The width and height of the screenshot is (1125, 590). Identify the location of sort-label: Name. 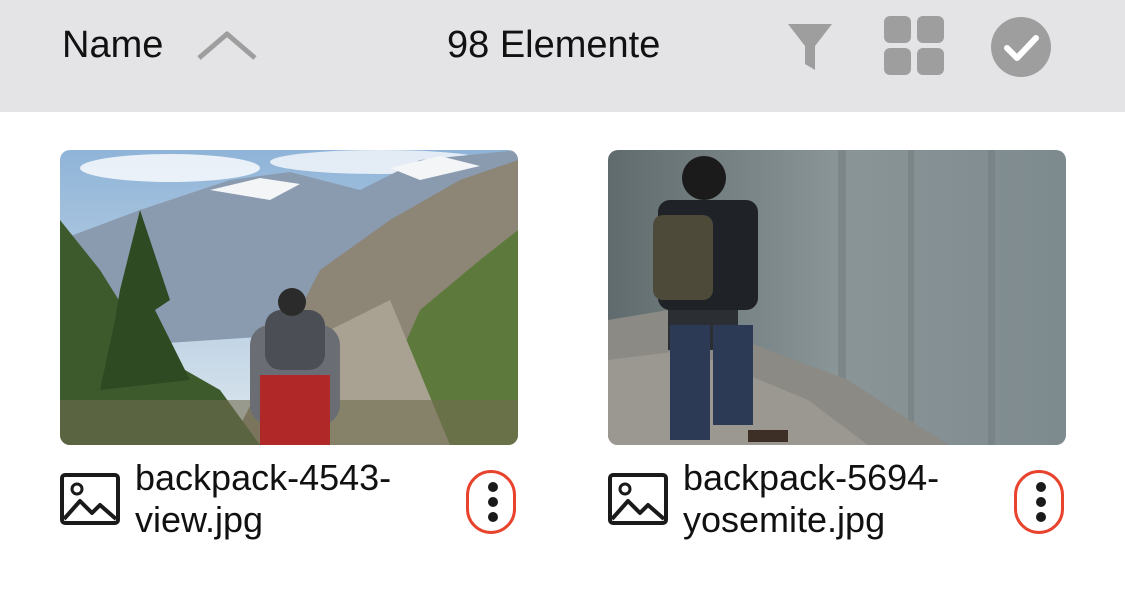
(112, 45).